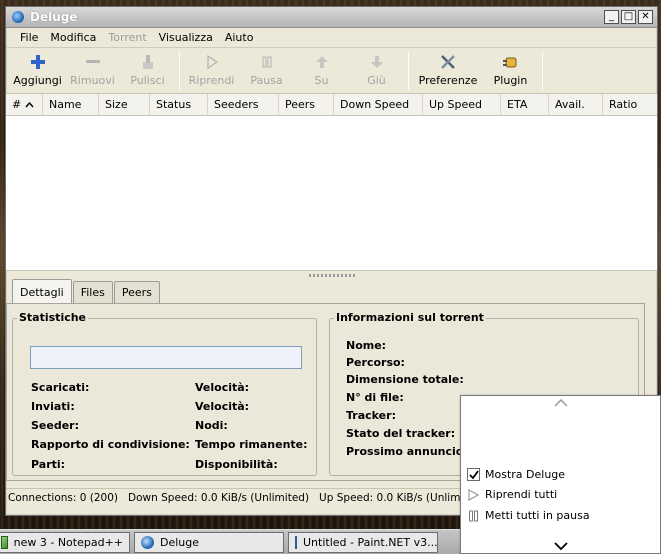  I want to click on pieces-label: Parti:, so click(48, 464).